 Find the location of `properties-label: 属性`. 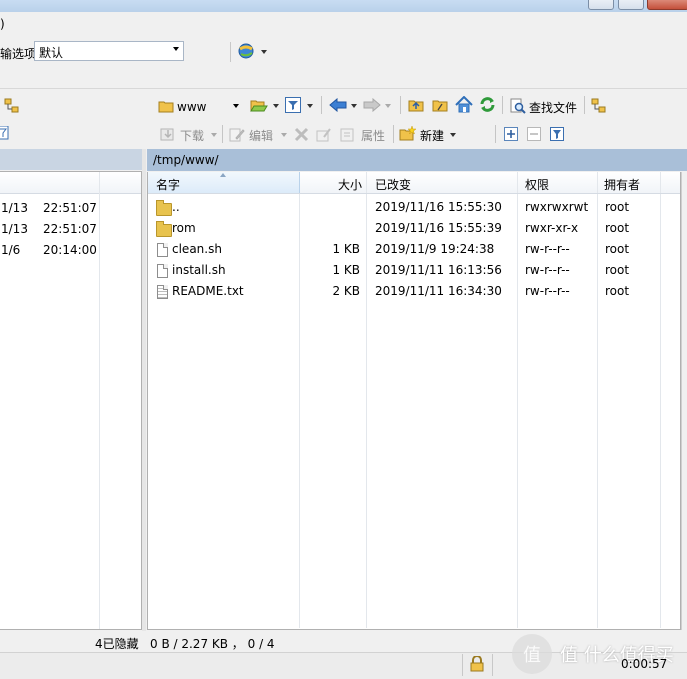

properties-label: 属性 is located at coordinates (373, 135).